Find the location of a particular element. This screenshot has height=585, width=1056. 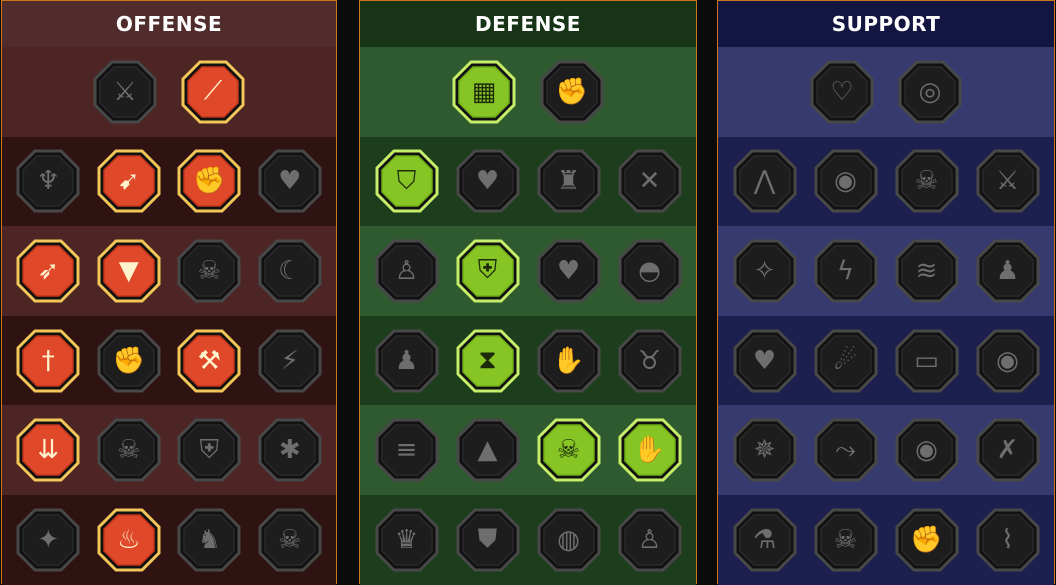

crowd-skill: ♟ is located at coordinates (407, 361).